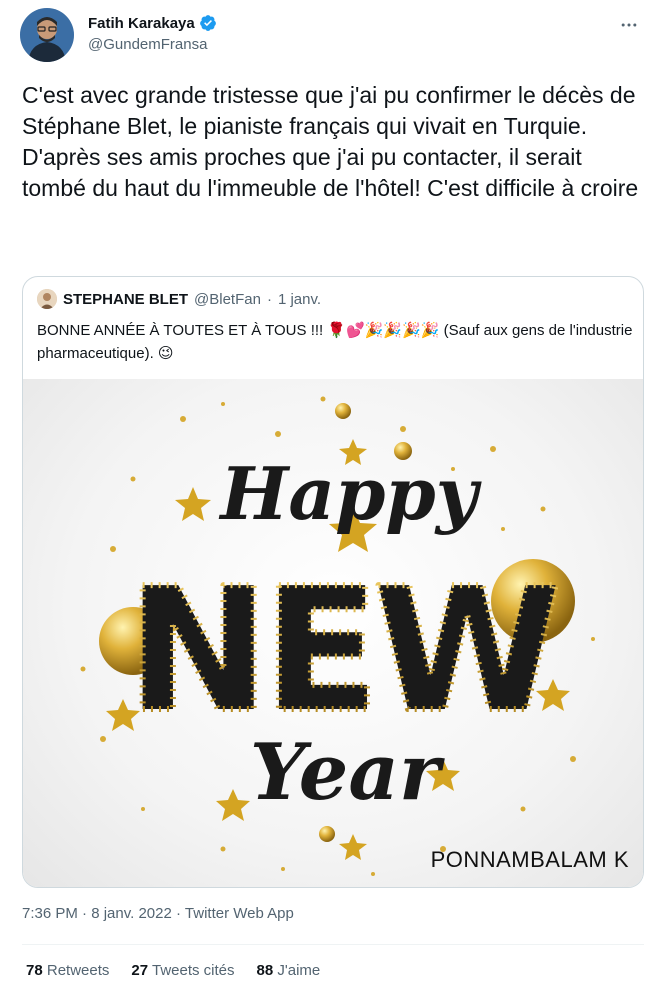 This screenshot has width=666, height=1000. I want to click on quote-emojis: 🌹💕🎉🎉🎉🎉, so click(383, 330).